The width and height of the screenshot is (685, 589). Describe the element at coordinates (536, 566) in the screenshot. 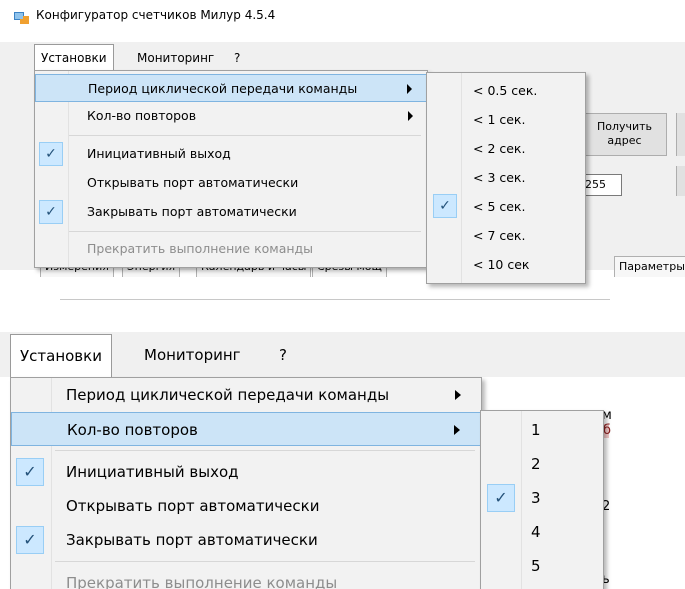

I see `submenu-item-label: 5` at that location.